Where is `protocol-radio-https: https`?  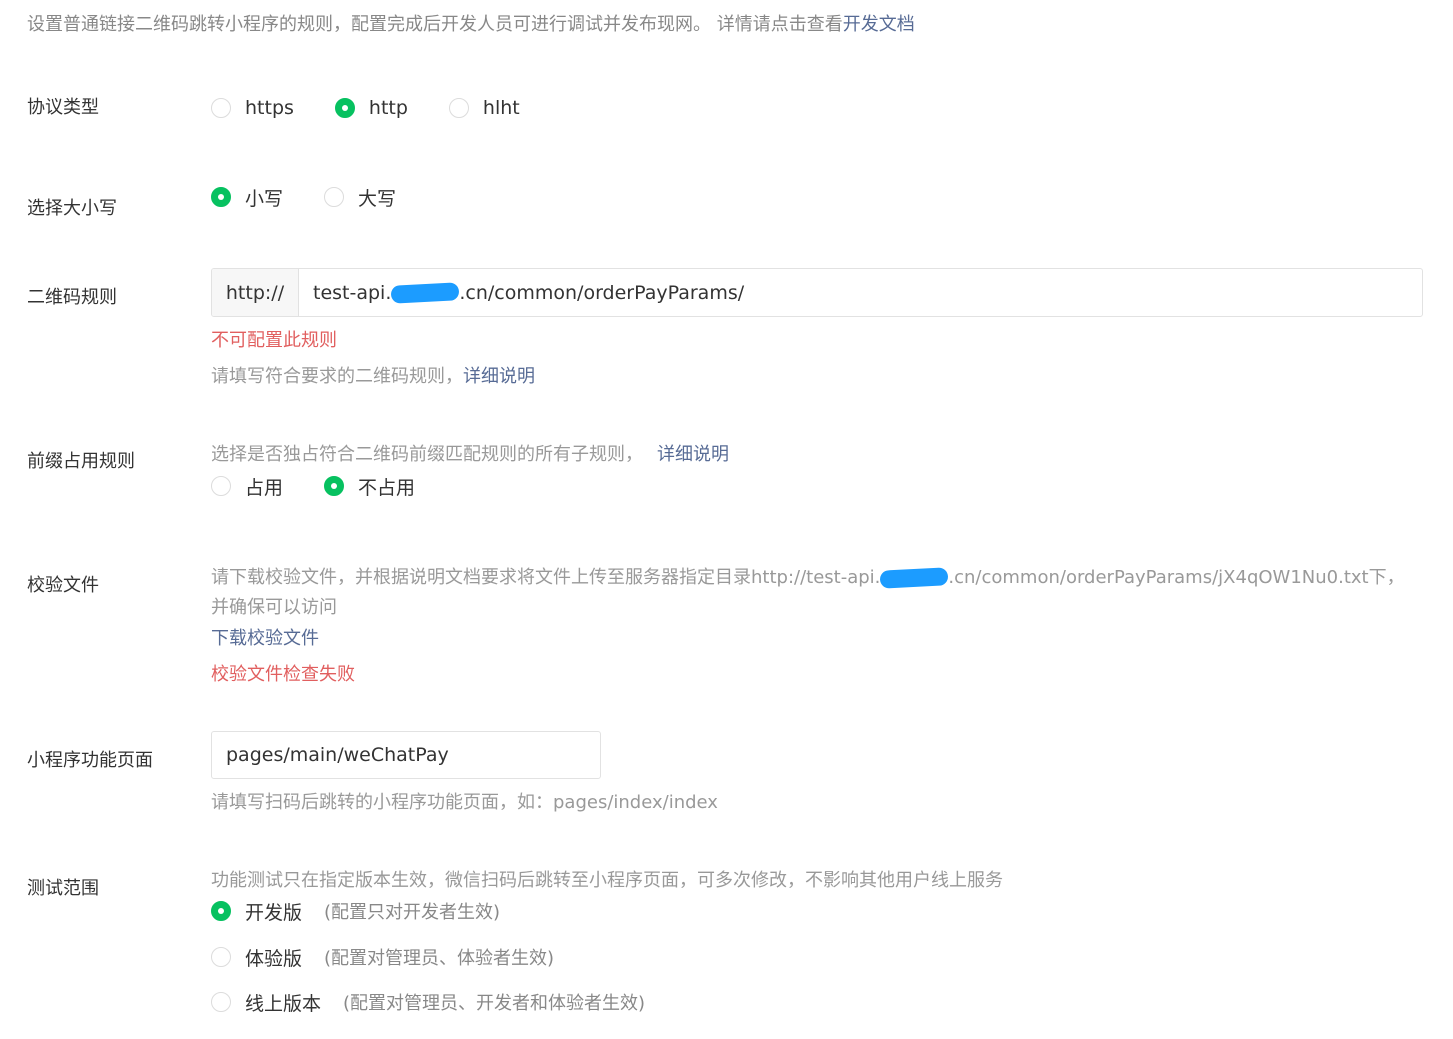 protocol-radio-https: https is located at coordinates (252, 108).